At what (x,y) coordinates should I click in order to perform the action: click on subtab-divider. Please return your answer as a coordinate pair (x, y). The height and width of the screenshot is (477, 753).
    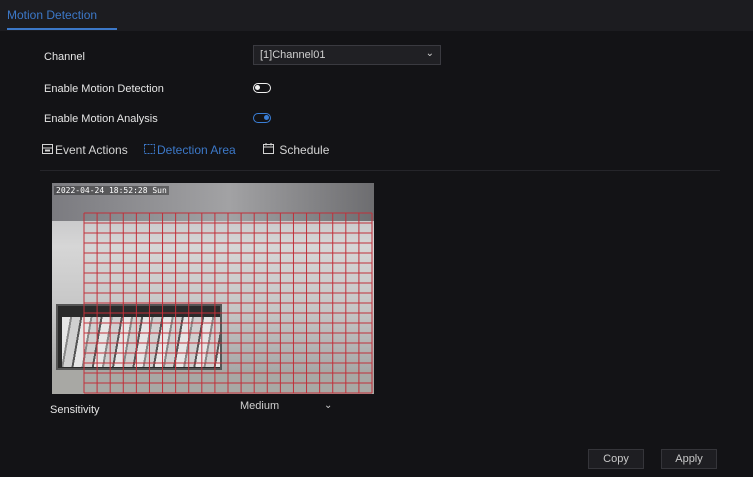
    Looking at the image, I should click on (380, 170).